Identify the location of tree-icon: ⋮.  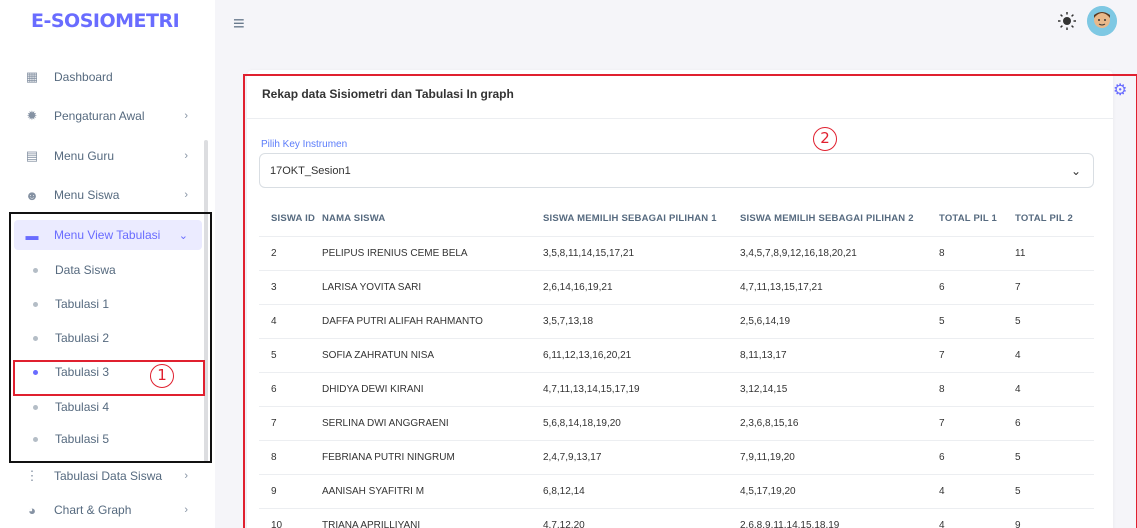
(32, 475).